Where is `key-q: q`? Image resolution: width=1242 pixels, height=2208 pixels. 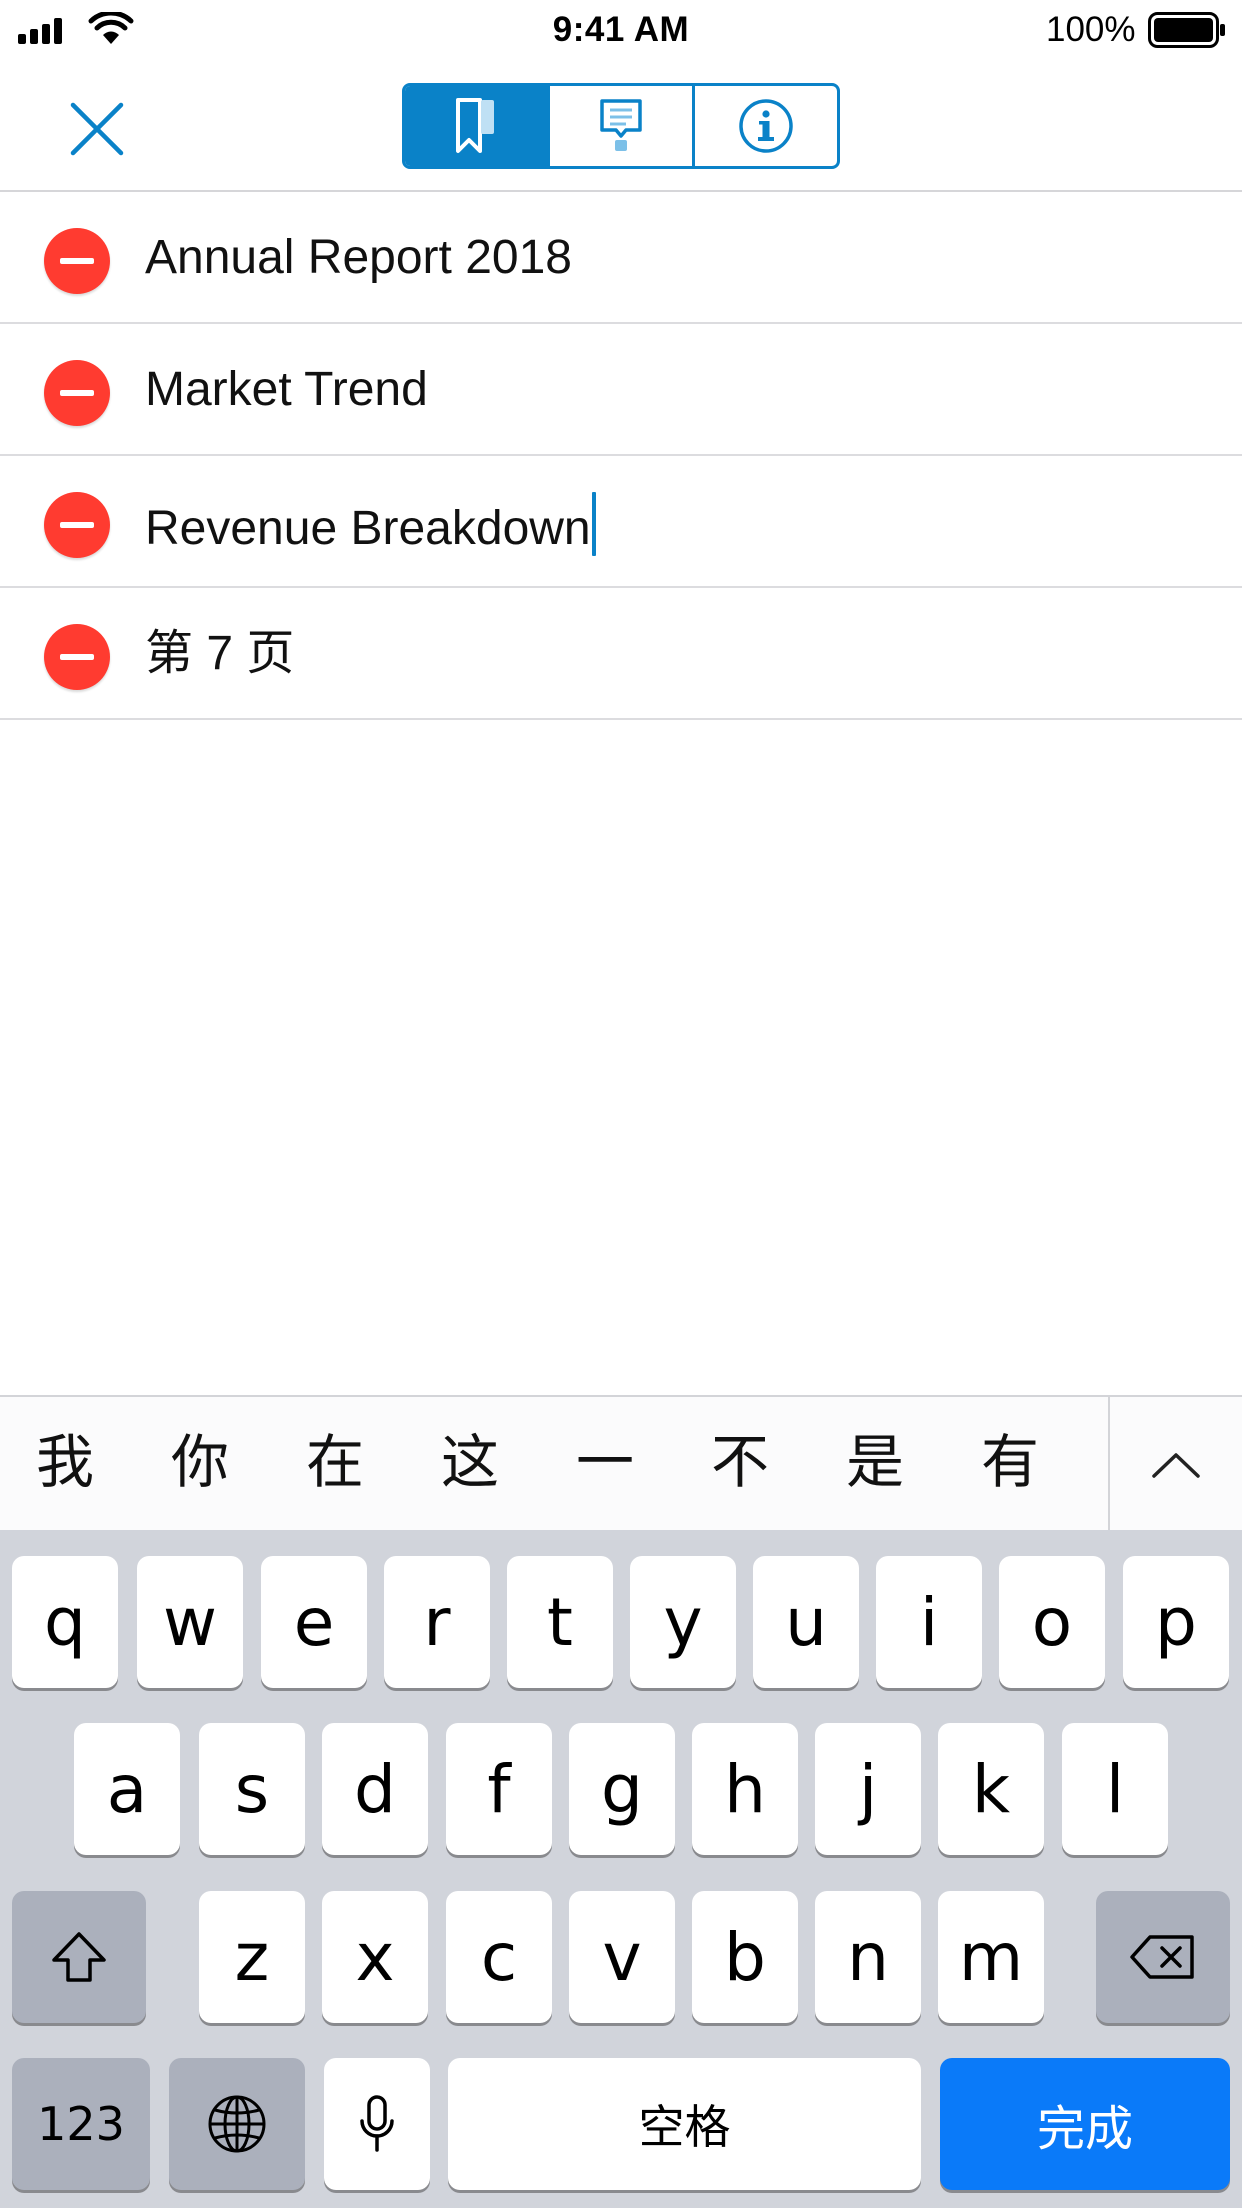 key-q: q is located at coordinates (65, 1622).